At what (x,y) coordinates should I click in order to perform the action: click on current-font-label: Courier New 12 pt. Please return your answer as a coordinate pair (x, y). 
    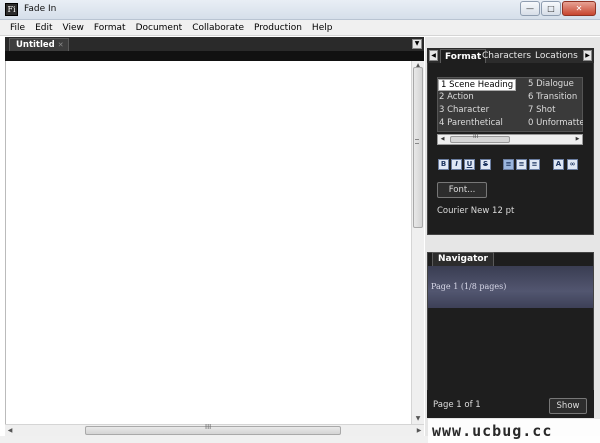
    Looking at the image, I should click on (476, 211).